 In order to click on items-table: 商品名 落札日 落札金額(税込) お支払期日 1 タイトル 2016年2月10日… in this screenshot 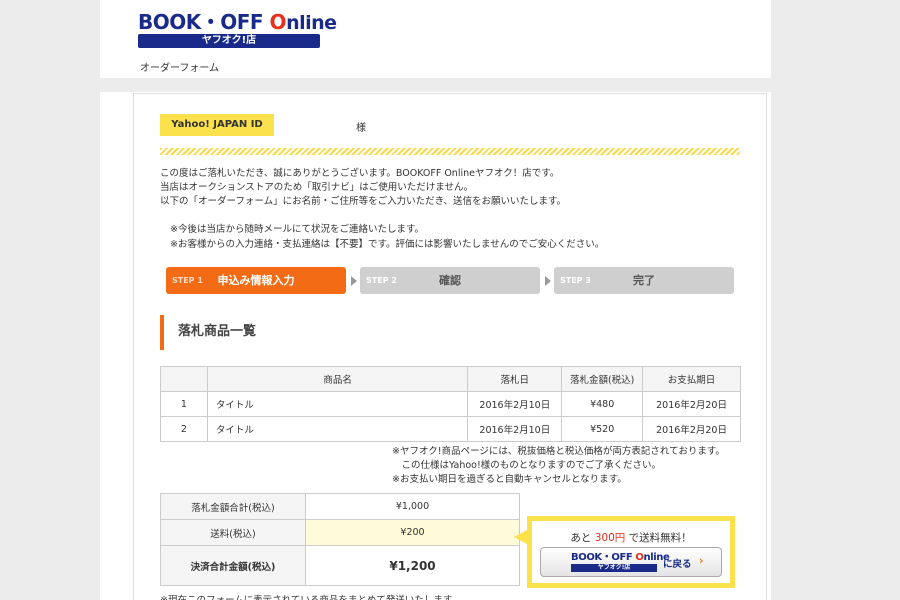, I will do `click(450, 404)`.